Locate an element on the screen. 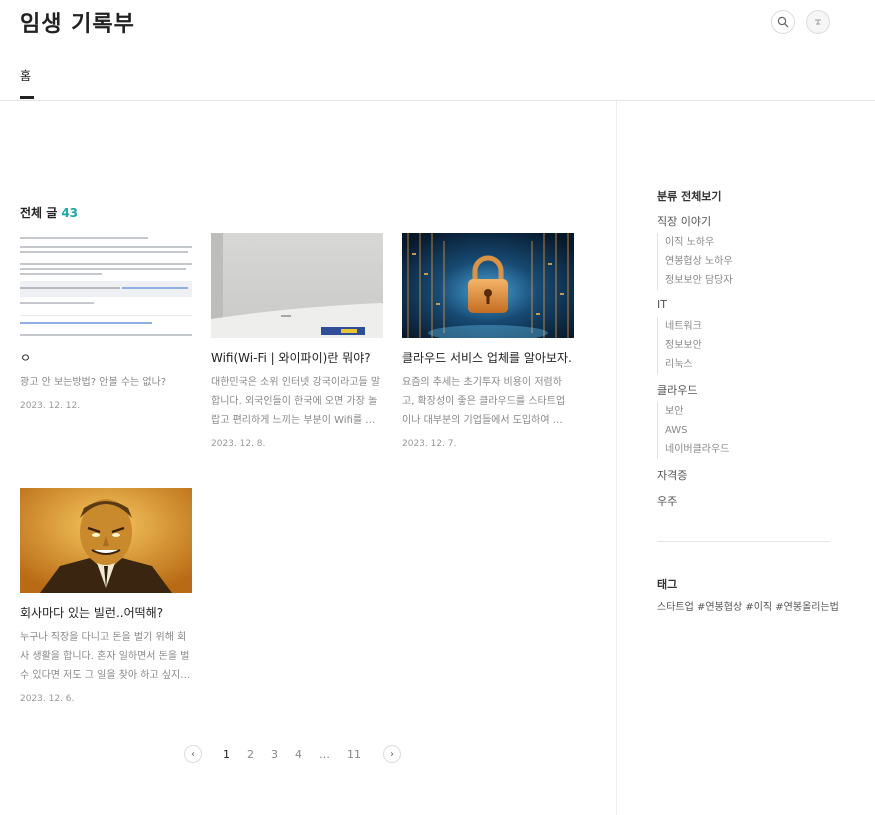 The width and height of the screenshot is (875, 815). subcategory-list: 네트워크 정보보안 리눅스 is located at coordinates (679, 345).